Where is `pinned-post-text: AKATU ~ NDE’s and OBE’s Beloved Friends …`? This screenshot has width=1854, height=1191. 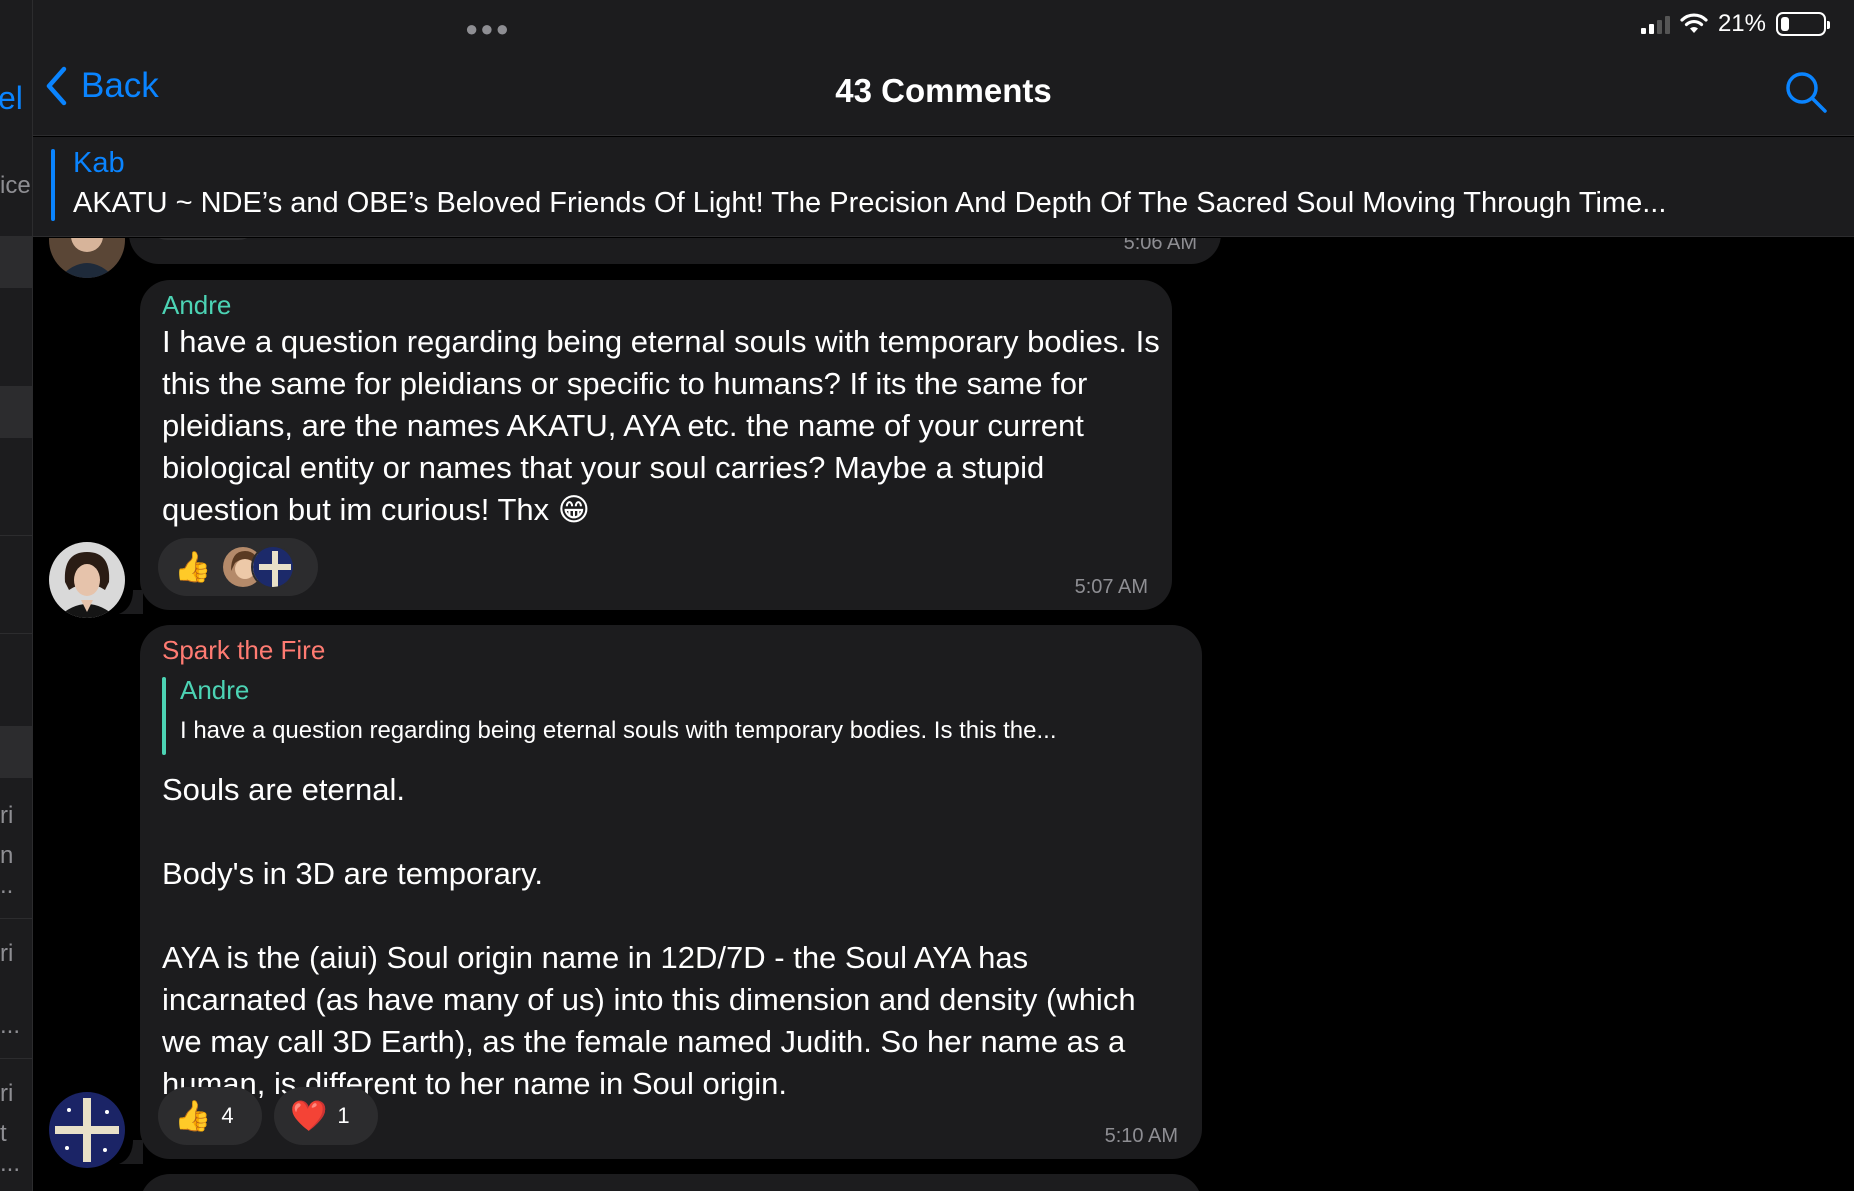
pinned-post-text: AKATU ~ NDE’s and OBE’s Beloved Friends … is located at coordinates (870, 203).